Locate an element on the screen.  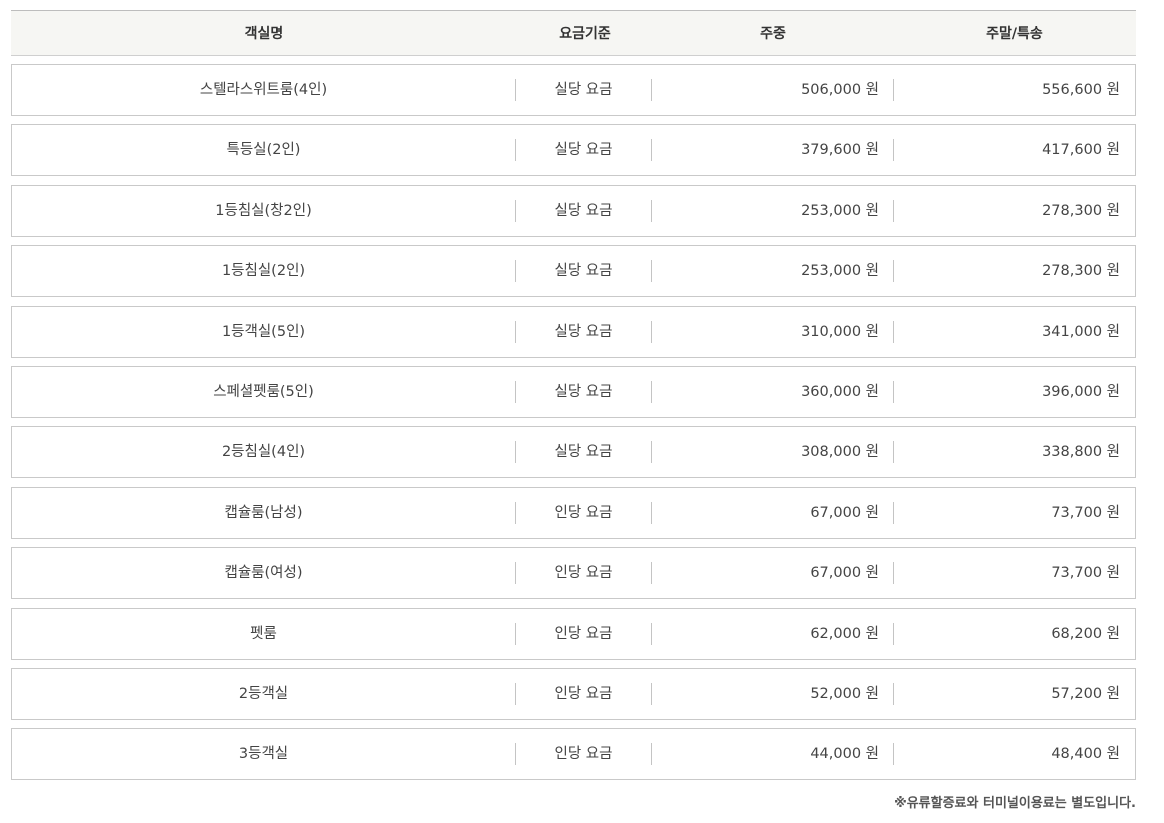
header-room-name: 객실명 is located at coordinates (264, 34).